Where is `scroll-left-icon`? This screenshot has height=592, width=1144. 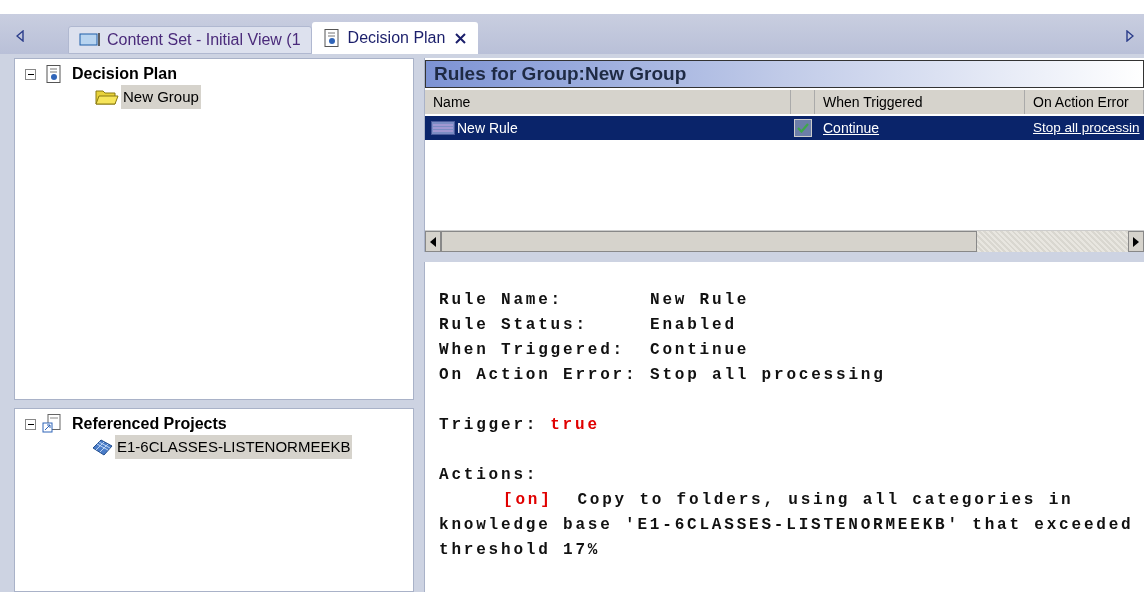 scroll-left-icon is located at coordinates (20, 36).